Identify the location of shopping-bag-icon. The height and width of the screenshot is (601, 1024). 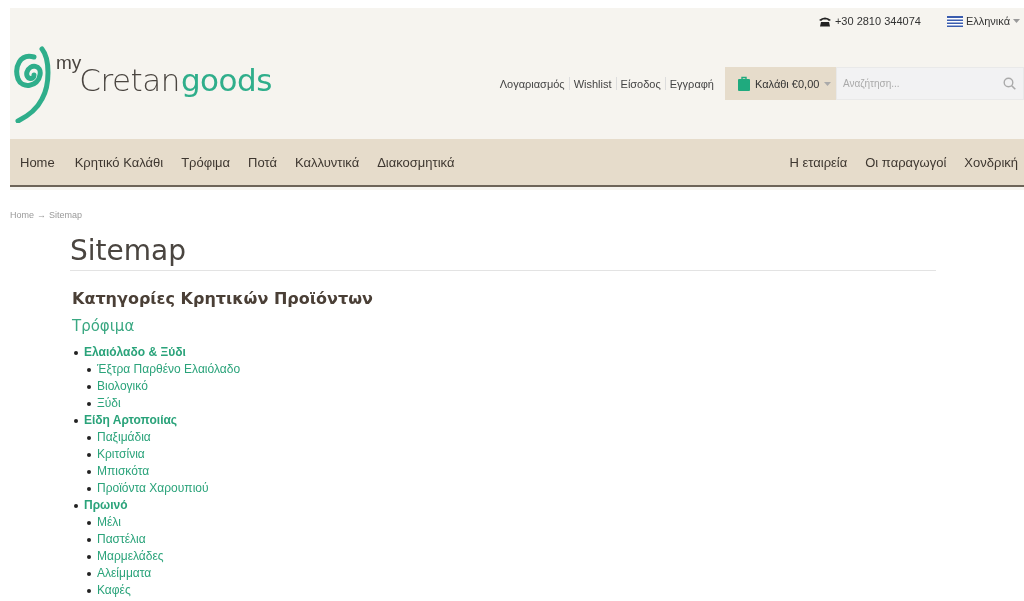
(744, 83).